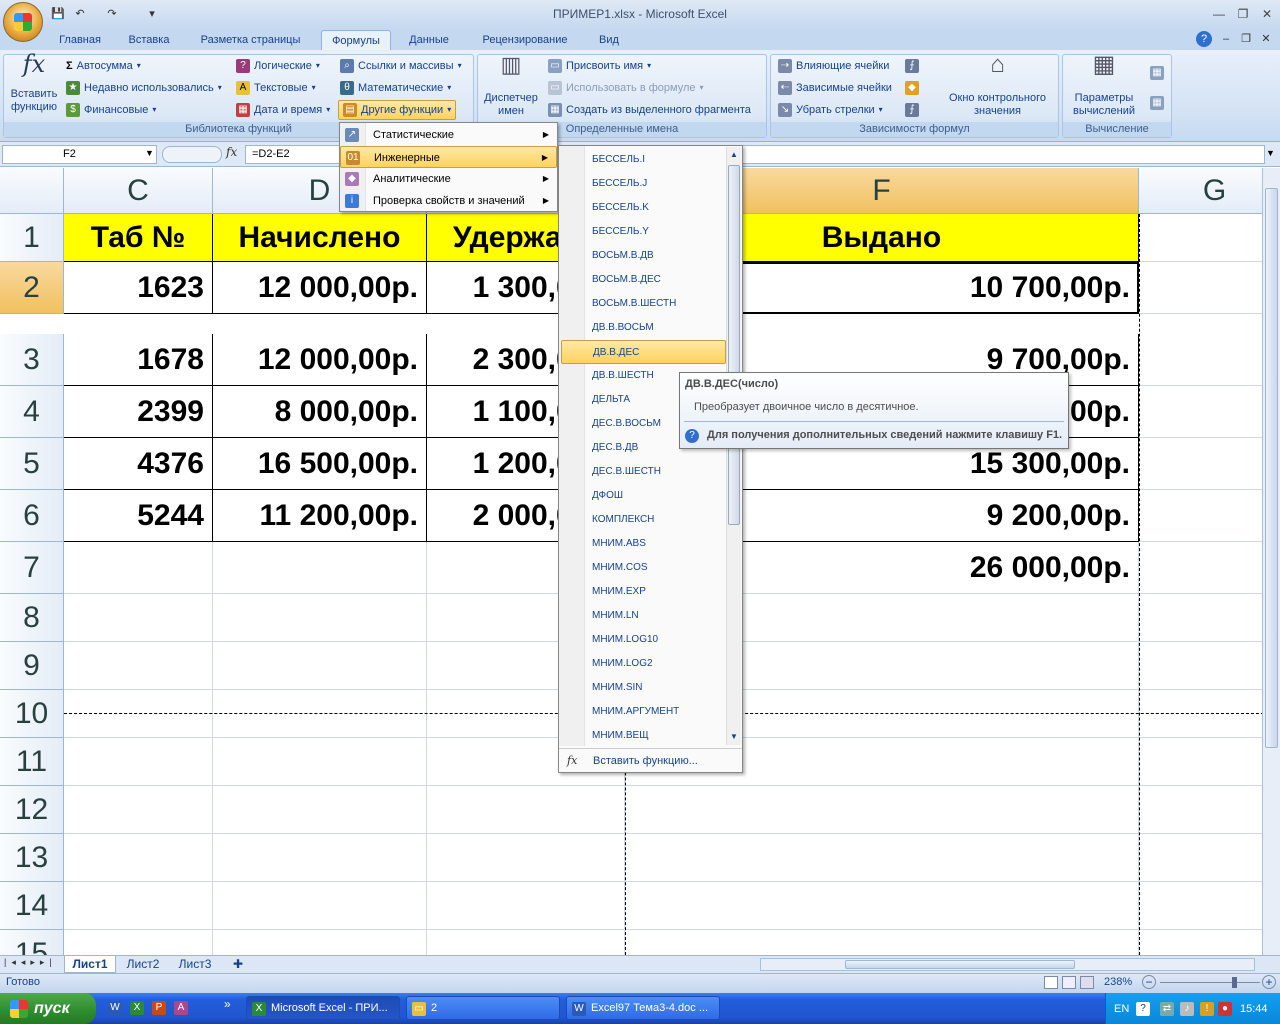 This screenshot has height=1024, width=1280. I want to click on function-item: МНИМ.LOG10, so click(643, 640).